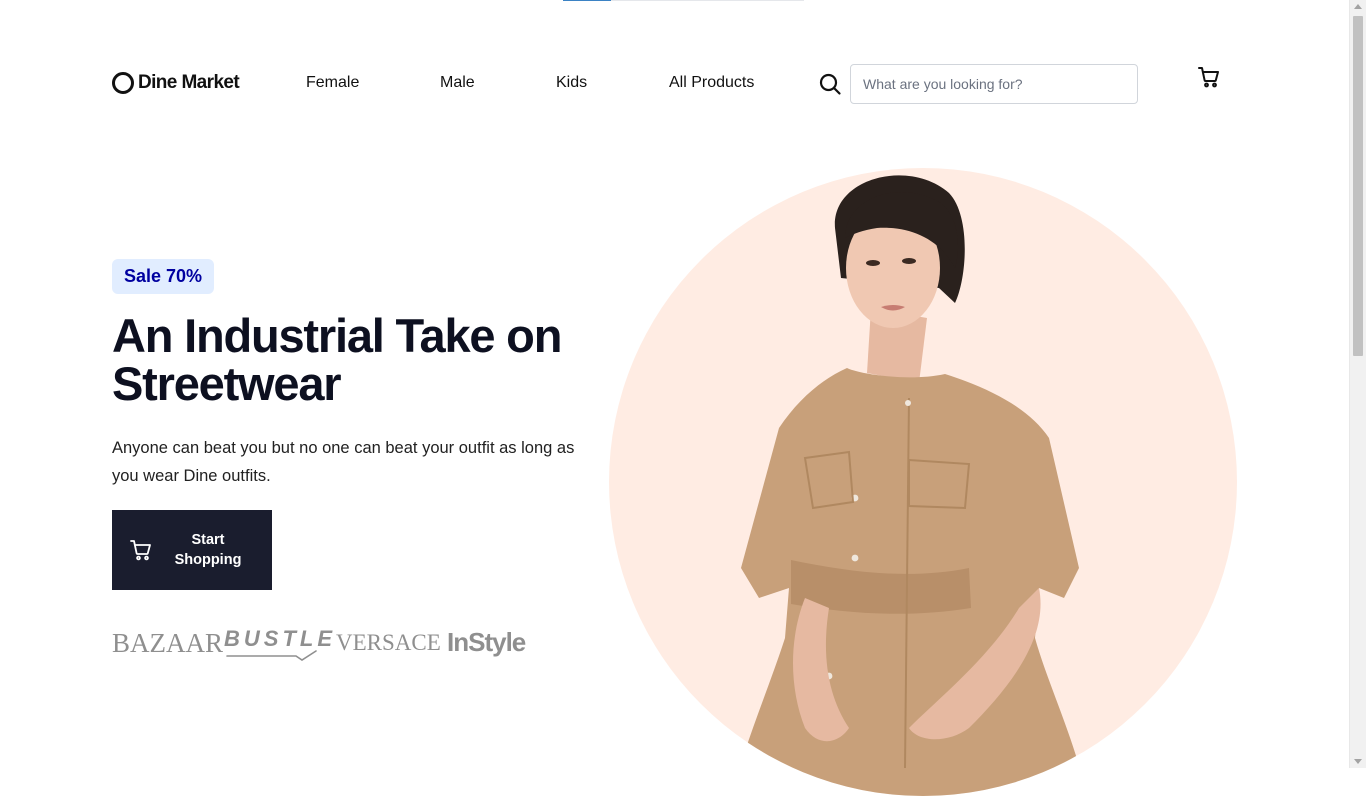 This screenshot has height=796, width=1366. What do you see at coordinates (1358, 761) in the screenshot?
I see `scroll-down-arrow-icon` at bounding box center [1358, 761].